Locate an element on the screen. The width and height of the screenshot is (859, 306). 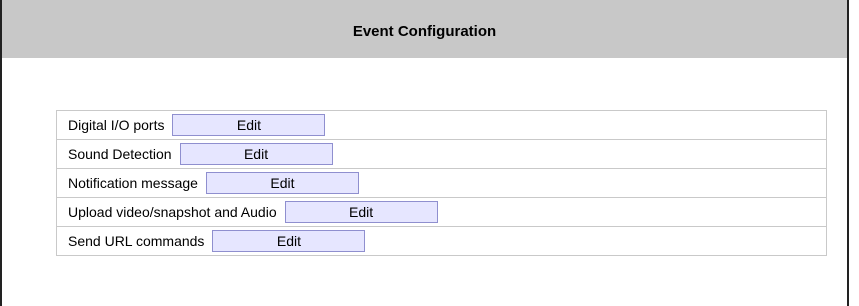
page-title: Event Configuration is located at coordinates (424, 31).